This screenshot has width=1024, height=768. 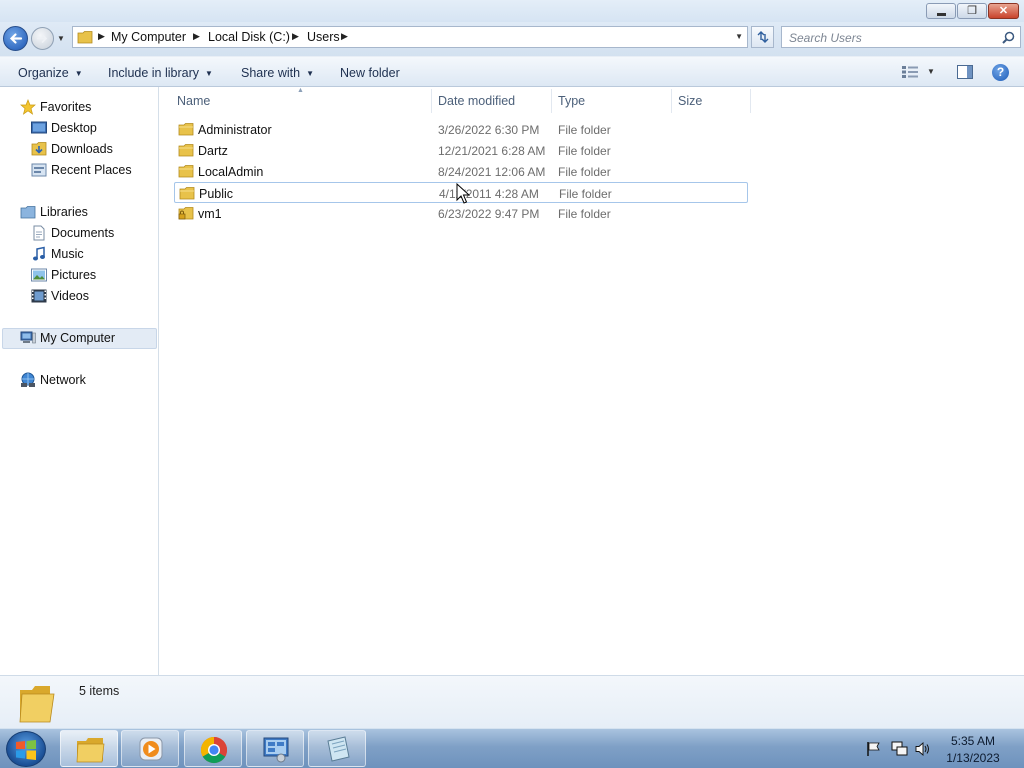 What do you see at coordinates (270, 73) in the screenshot?
I see `share-with-label: Share with` at bounding box center [270, 73].